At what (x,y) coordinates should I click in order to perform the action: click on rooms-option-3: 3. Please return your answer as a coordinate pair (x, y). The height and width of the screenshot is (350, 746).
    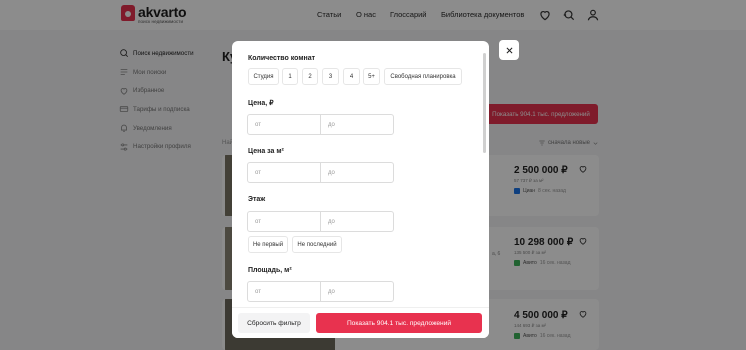
    Looking at the image, I should click on (330, 76).